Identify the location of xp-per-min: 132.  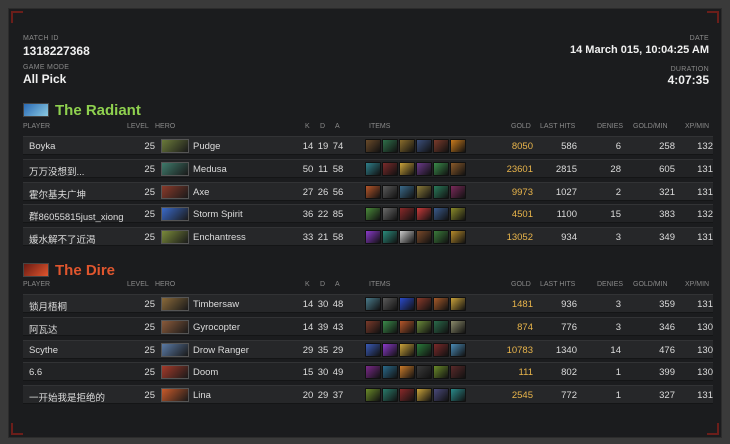
(705, 215).